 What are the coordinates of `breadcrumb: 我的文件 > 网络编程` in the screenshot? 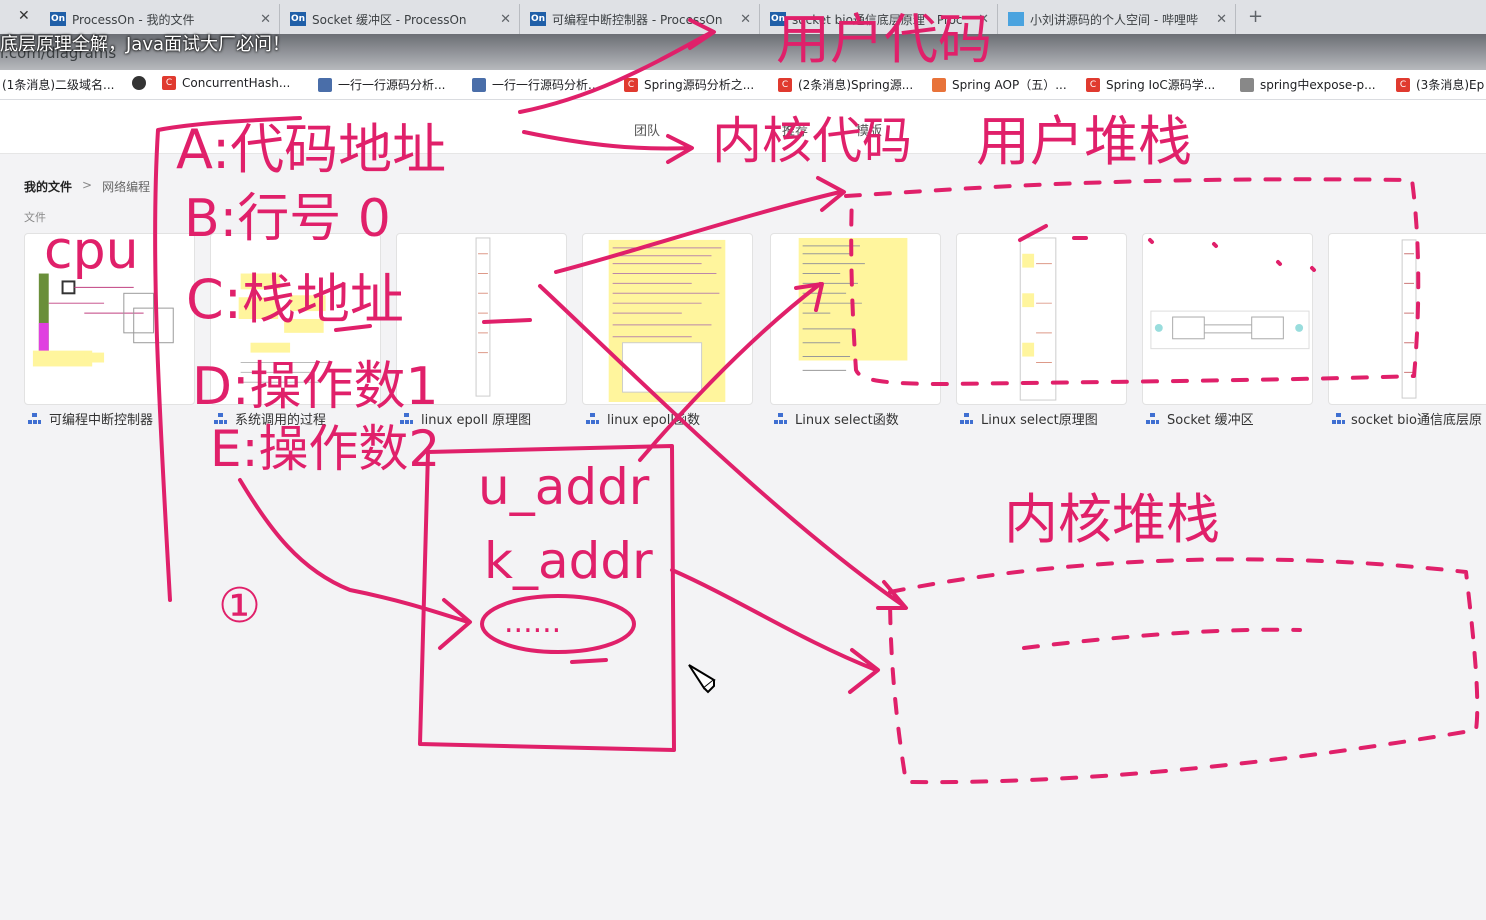 It's located at (87, 186).